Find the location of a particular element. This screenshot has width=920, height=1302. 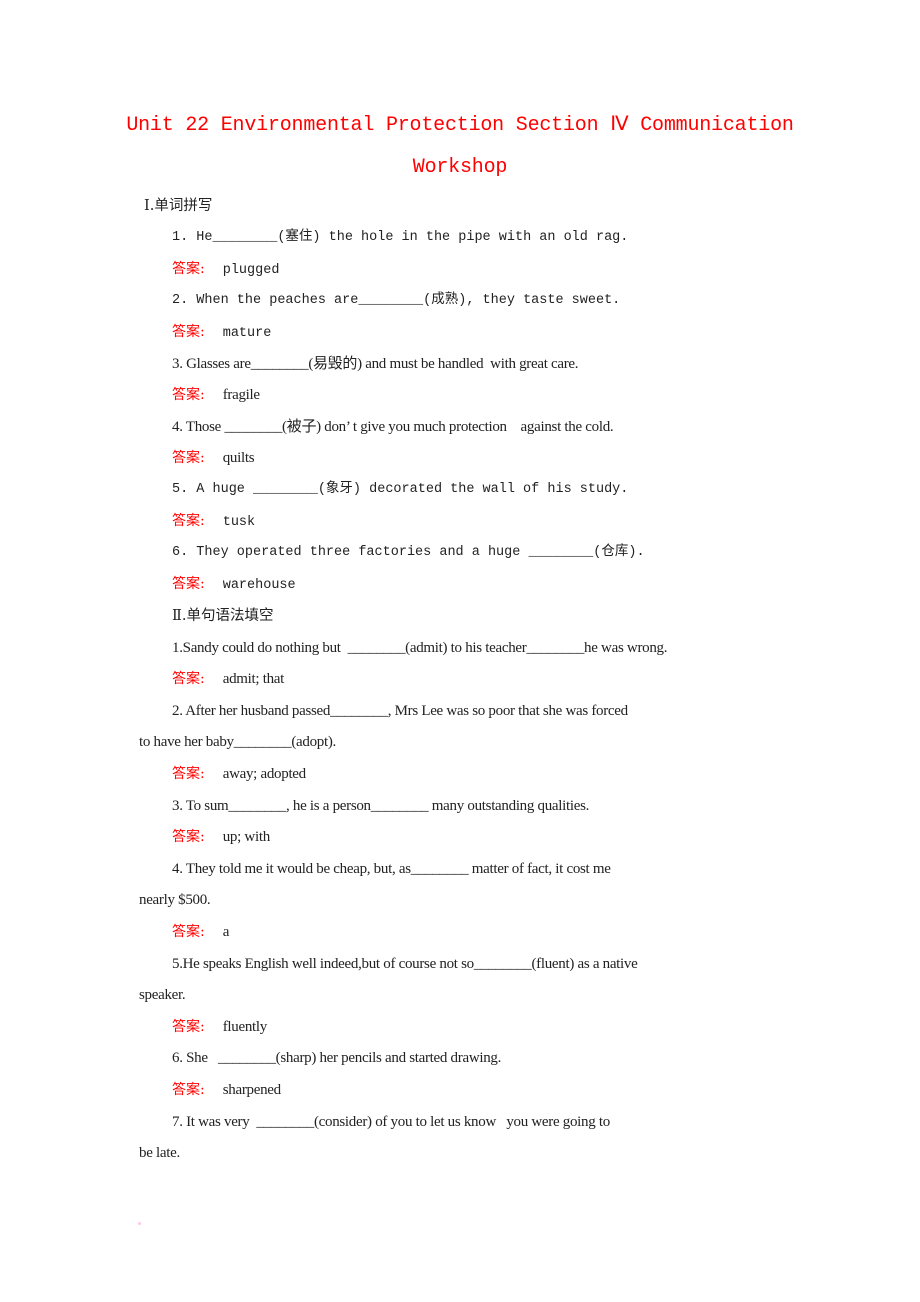

page-artifact-dot is located at coordinates (139, 1223).